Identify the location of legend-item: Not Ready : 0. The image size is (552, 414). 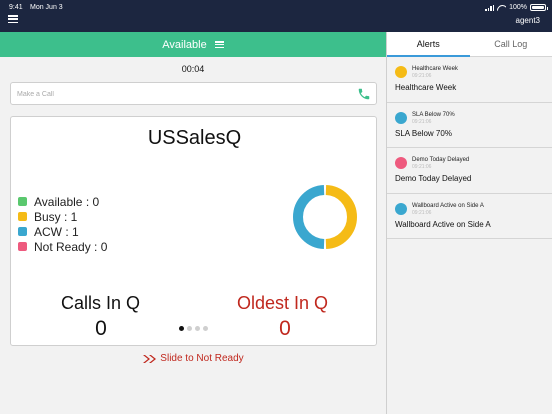
(62, 246).